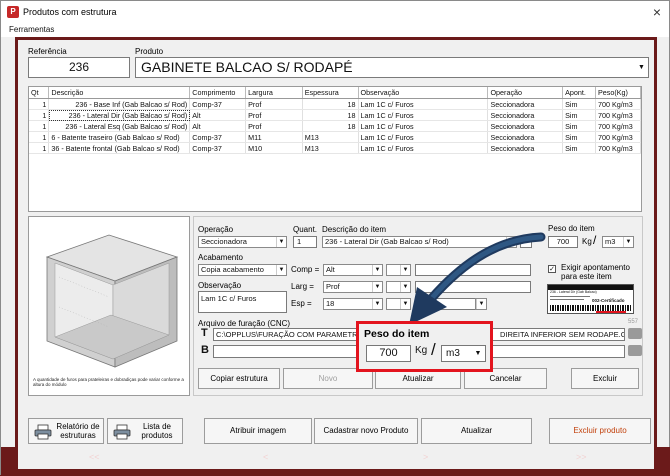  I want to click on delete-item-button: Excluir, so click(605, 378).